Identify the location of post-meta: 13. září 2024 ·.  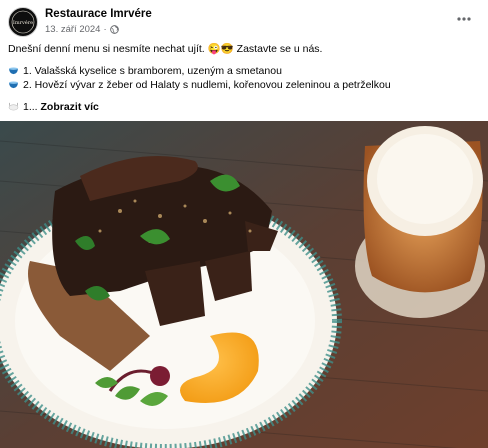
(82, 29).